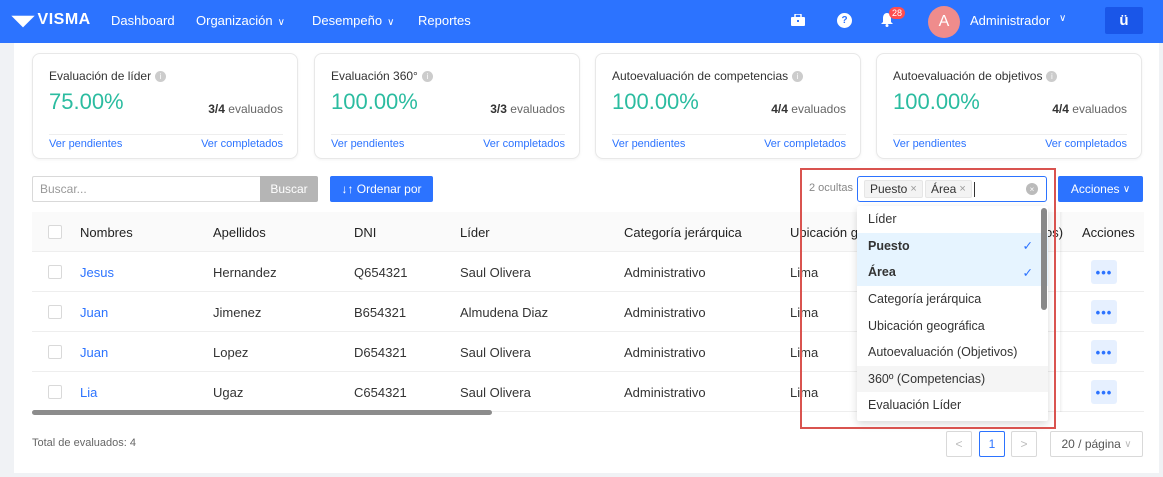 Image resolution: width=1163 pixels, height=477 pixels. What do you see at coordinates (475, 232) in the screenshot?
I see `header-lider: Líder` at bounding box center [475, 232].